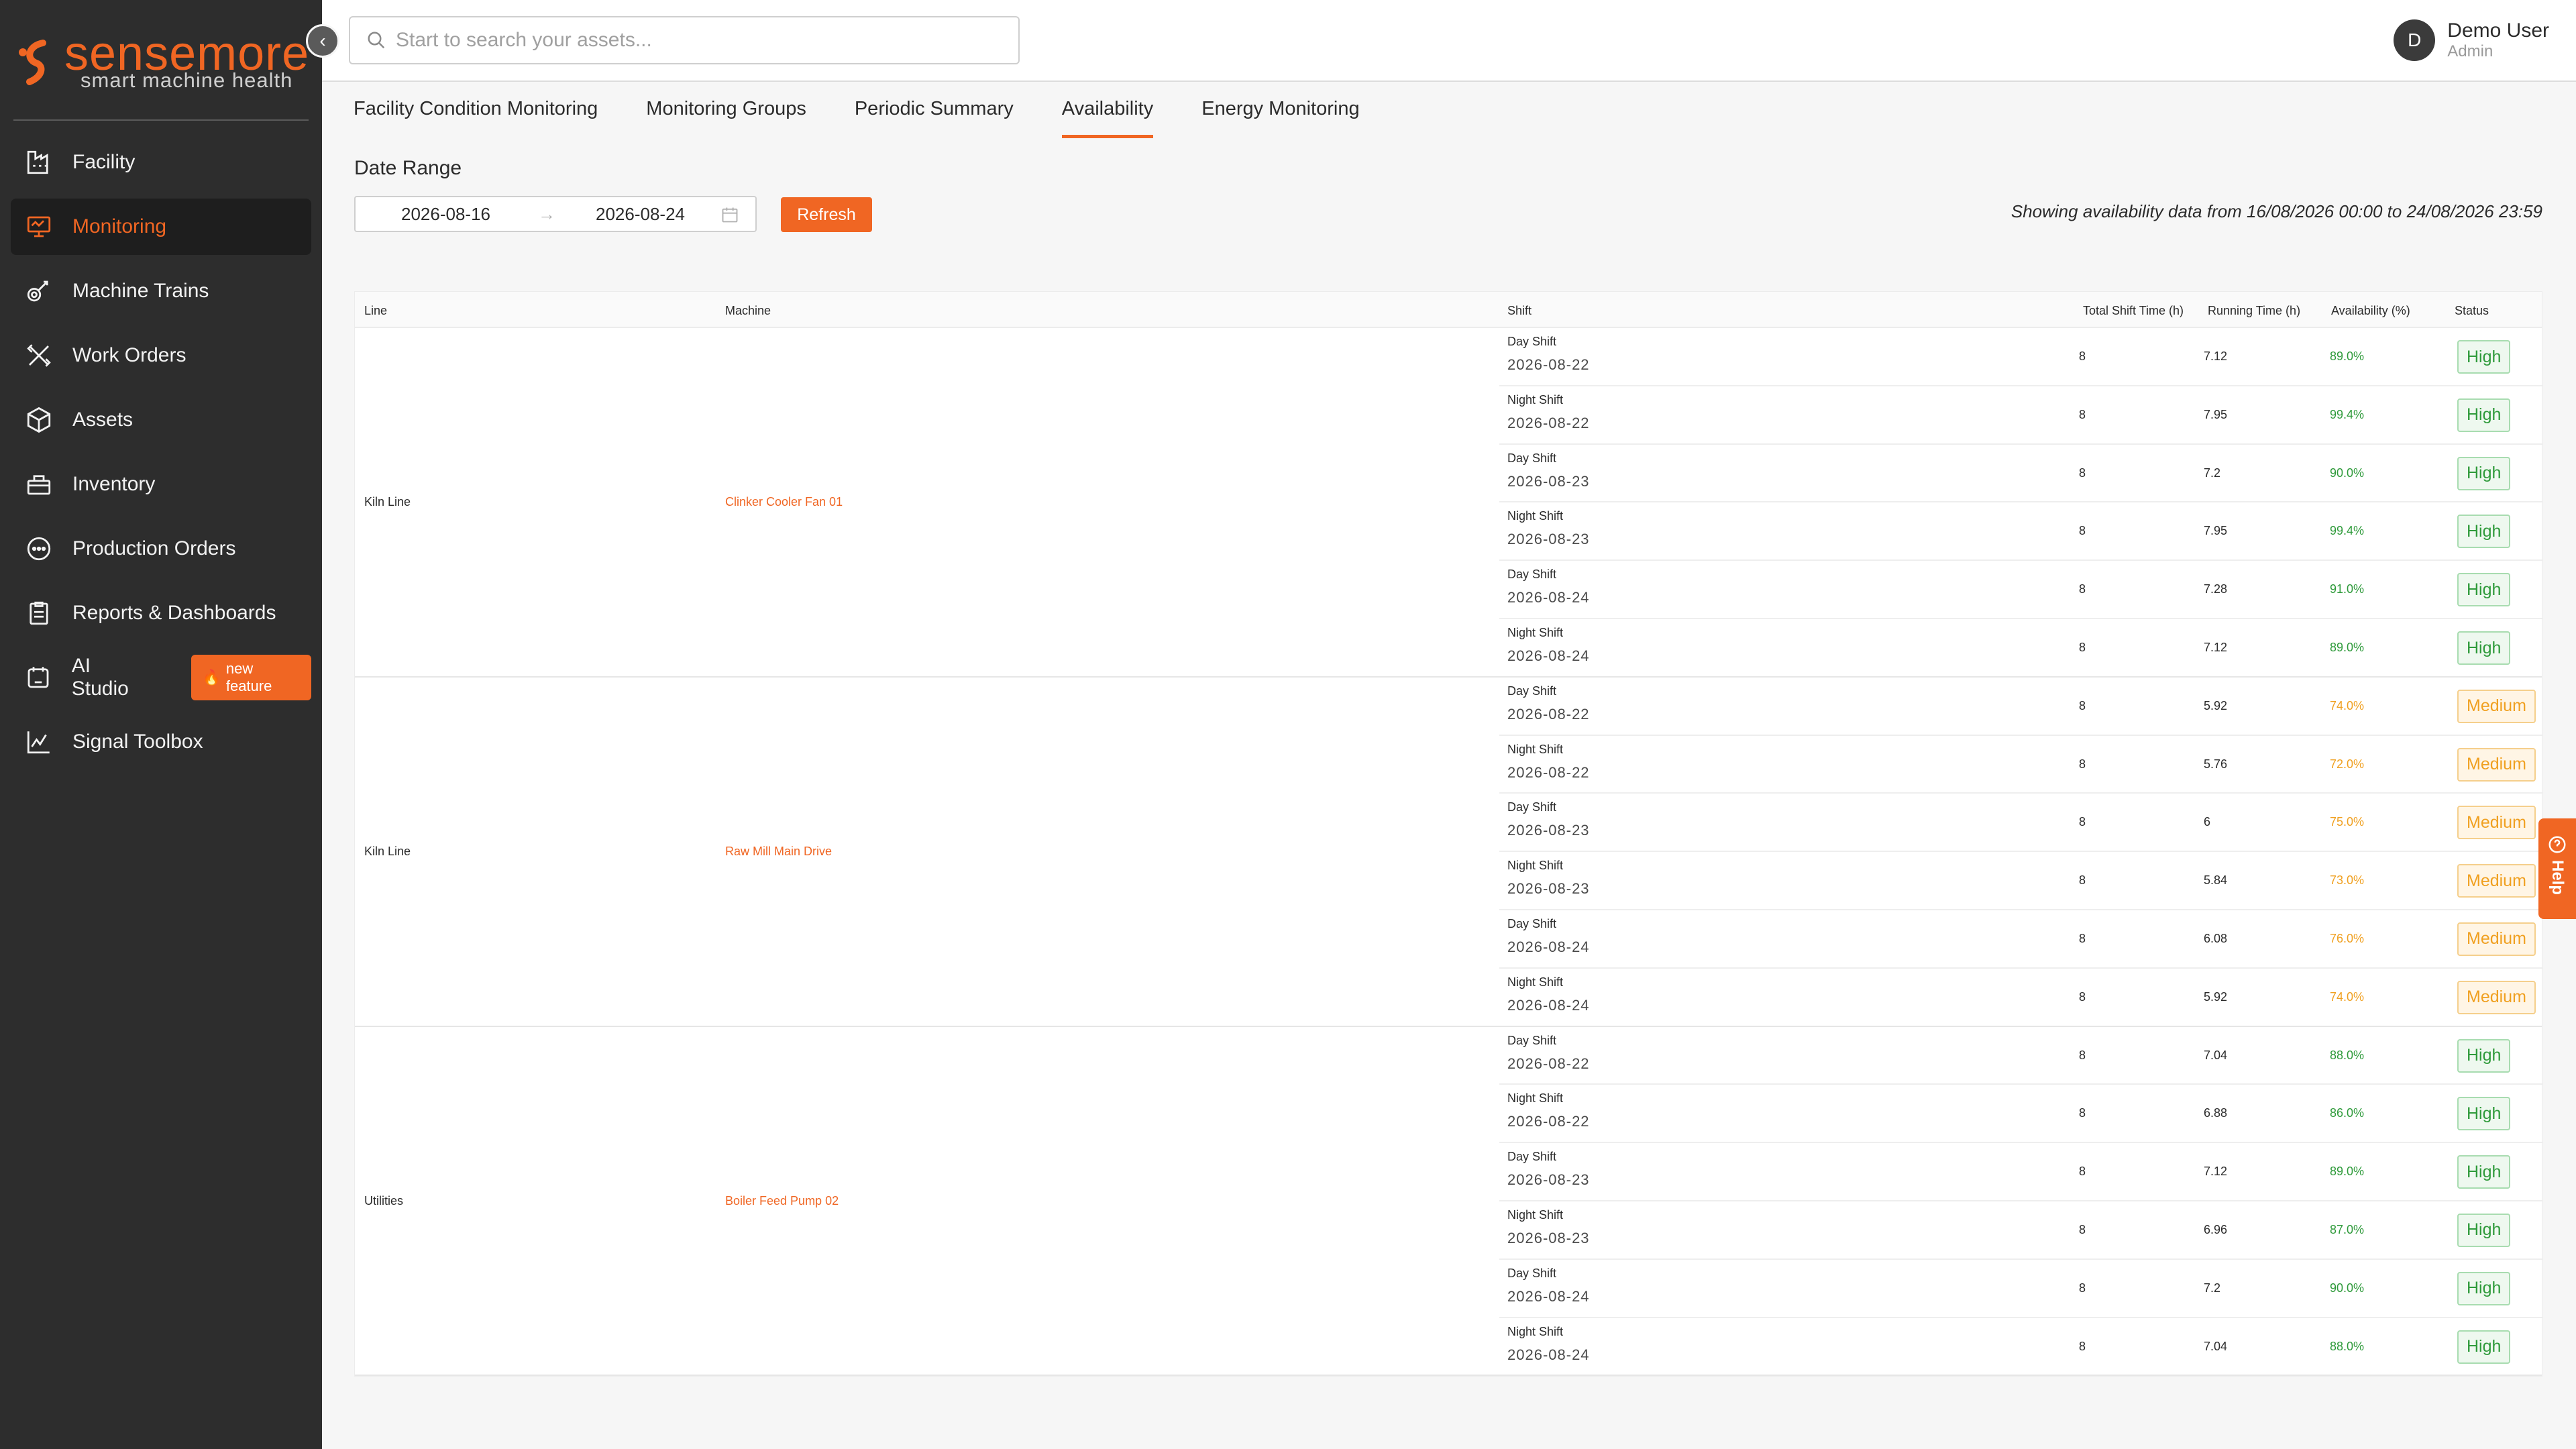 Image resolution: width=2576 pixels, height=1449 pixels. What do you see at coordinates (2021, 1114) in the screenshot?
I see `table-row: Night Shift 2026-08-22 8 6.88 86.0% High` at bounding box center [2021, 1114].